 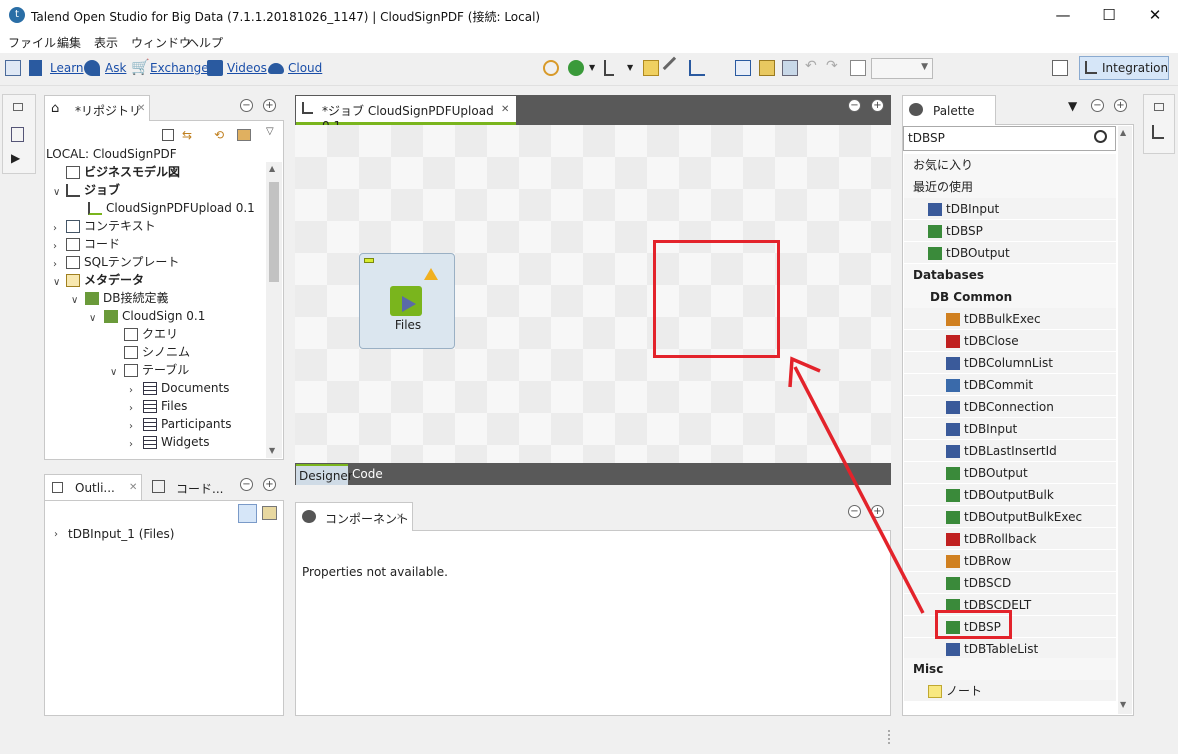 What do you see at coordinates (1010, 407) in the screenshot?
I see `palette-item-tdbconnection: tDBConnection` at bounding box center [1010, 407].